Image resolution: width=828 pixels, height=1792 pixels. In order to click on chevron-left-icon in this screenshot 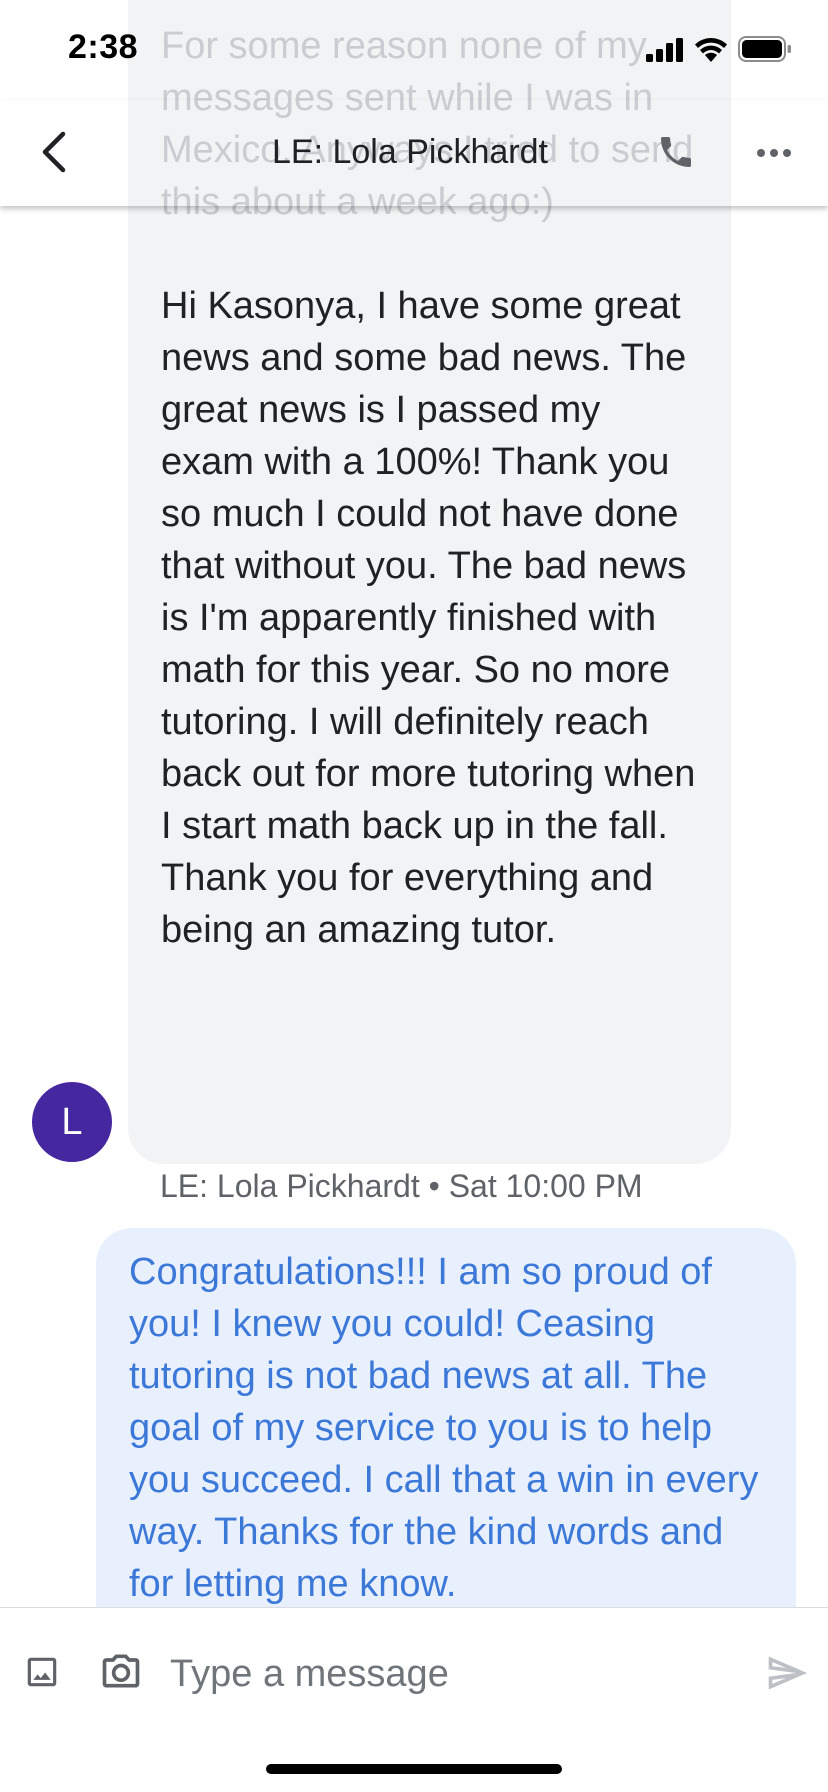, I will do `click(54, 154)`.